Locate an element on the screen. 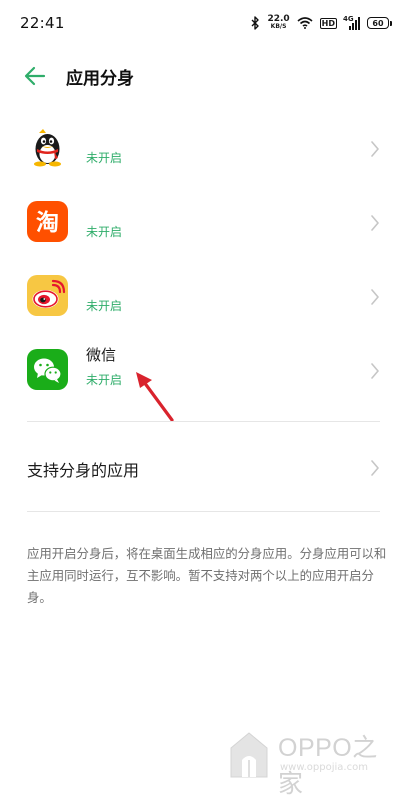  app-row-taobao: 淘 未开启 is located at coordinates (203, 227).